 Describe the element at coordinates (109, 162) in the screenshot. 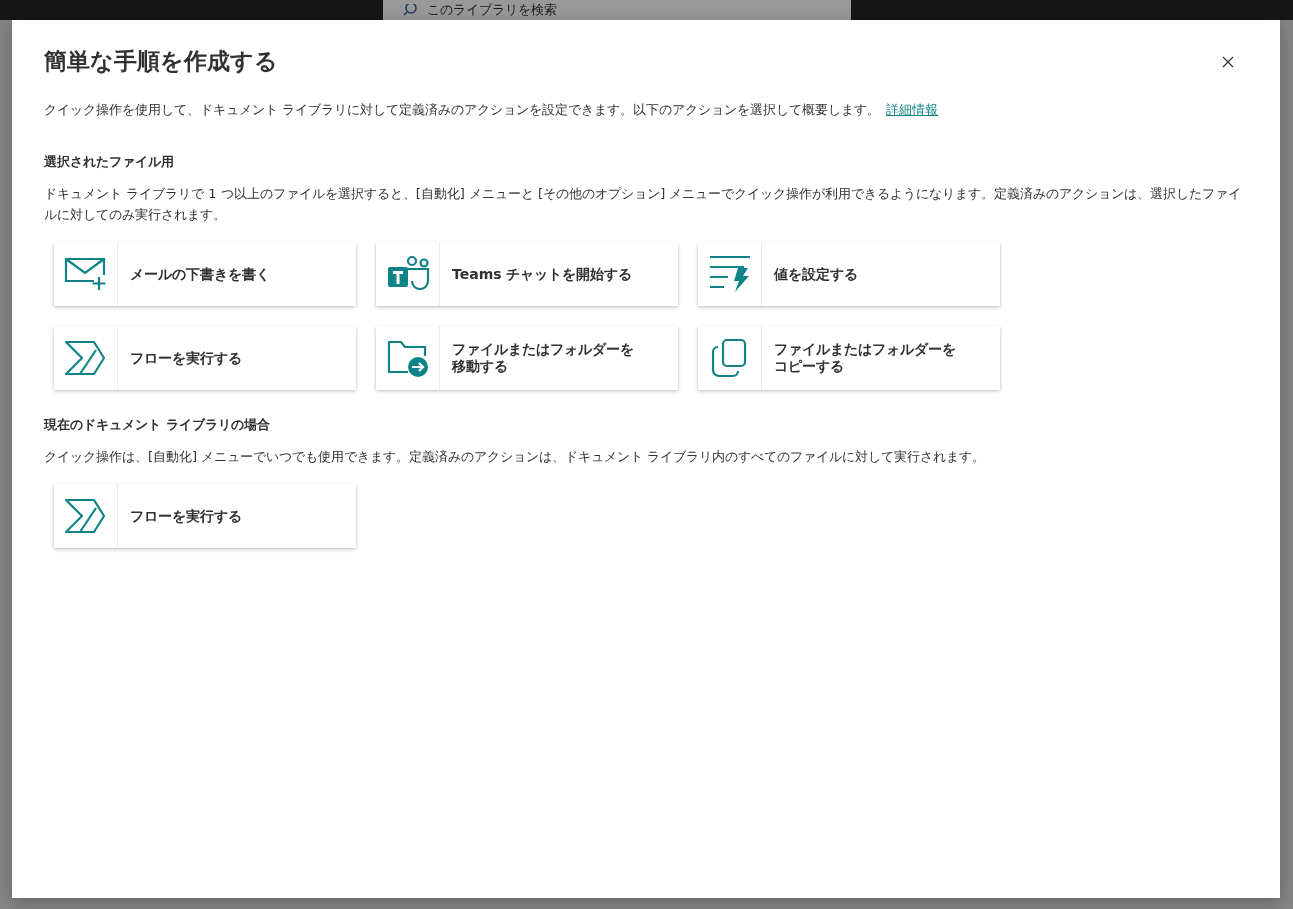

I see `section-heading: 選択されたファイル用` at that location.